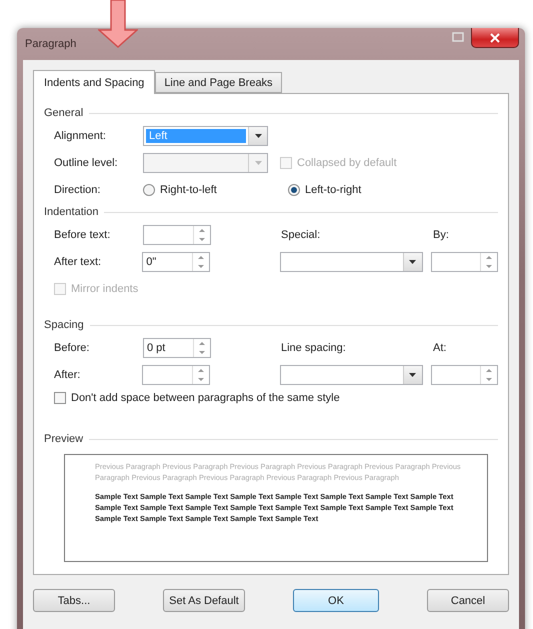 The height and width of the screenshot is (629, 533). What do you see at coordinates (78, 262) in the screenshot?
I see `field-label: After text:` at bounding box center [78, 262].